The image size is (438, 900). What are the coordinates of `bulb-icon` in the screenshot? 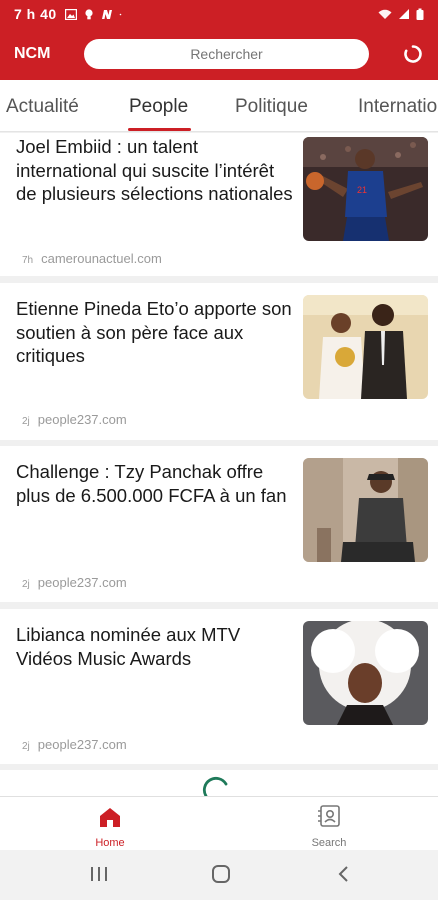 It's located at (89, 13).